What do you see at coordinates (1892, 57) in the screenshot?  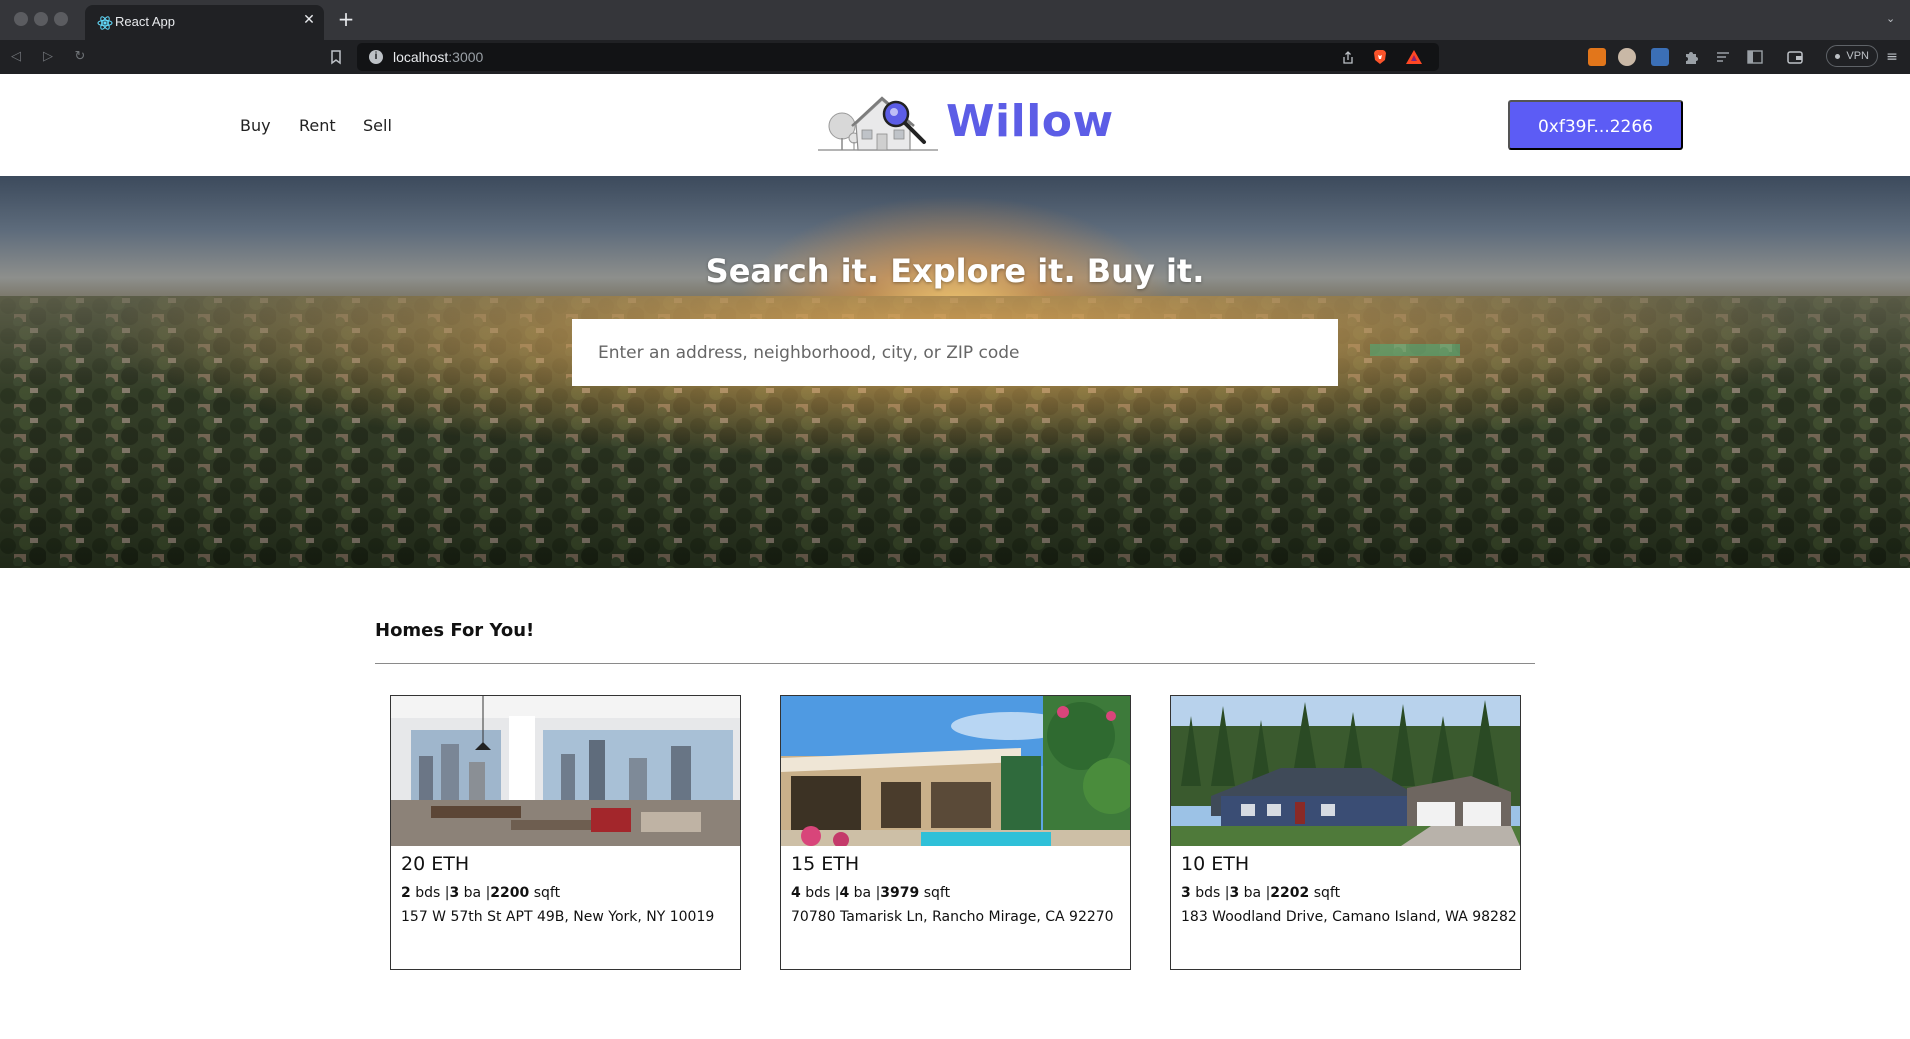 I see `hamburger-menu-icon: ≡` at bounding box center [1892, 57].